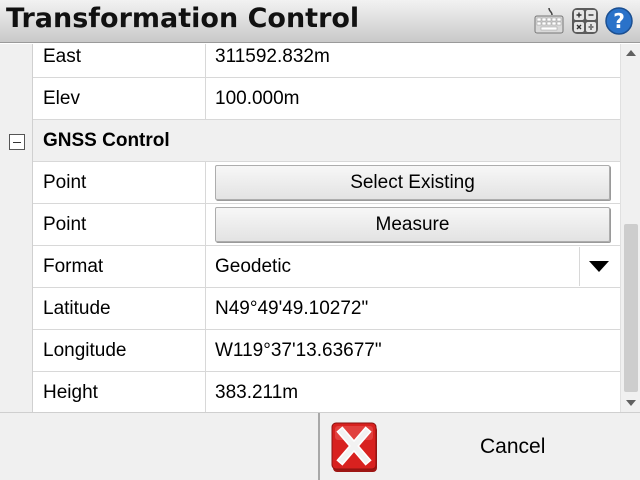 This screenshot has width=640, height=480. I want to click on row-east: East 311592.832m, so click(326, 61).